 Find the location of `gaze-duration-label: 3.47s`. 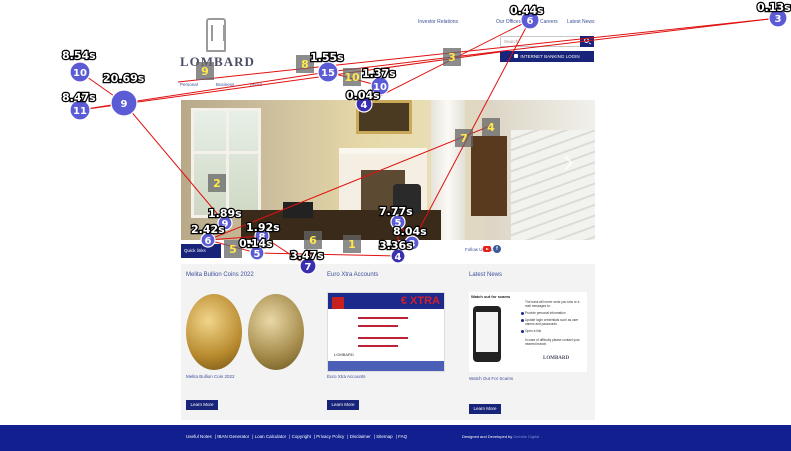

gaze-duration-label: 3.47s is located at coordinates (307, 255).